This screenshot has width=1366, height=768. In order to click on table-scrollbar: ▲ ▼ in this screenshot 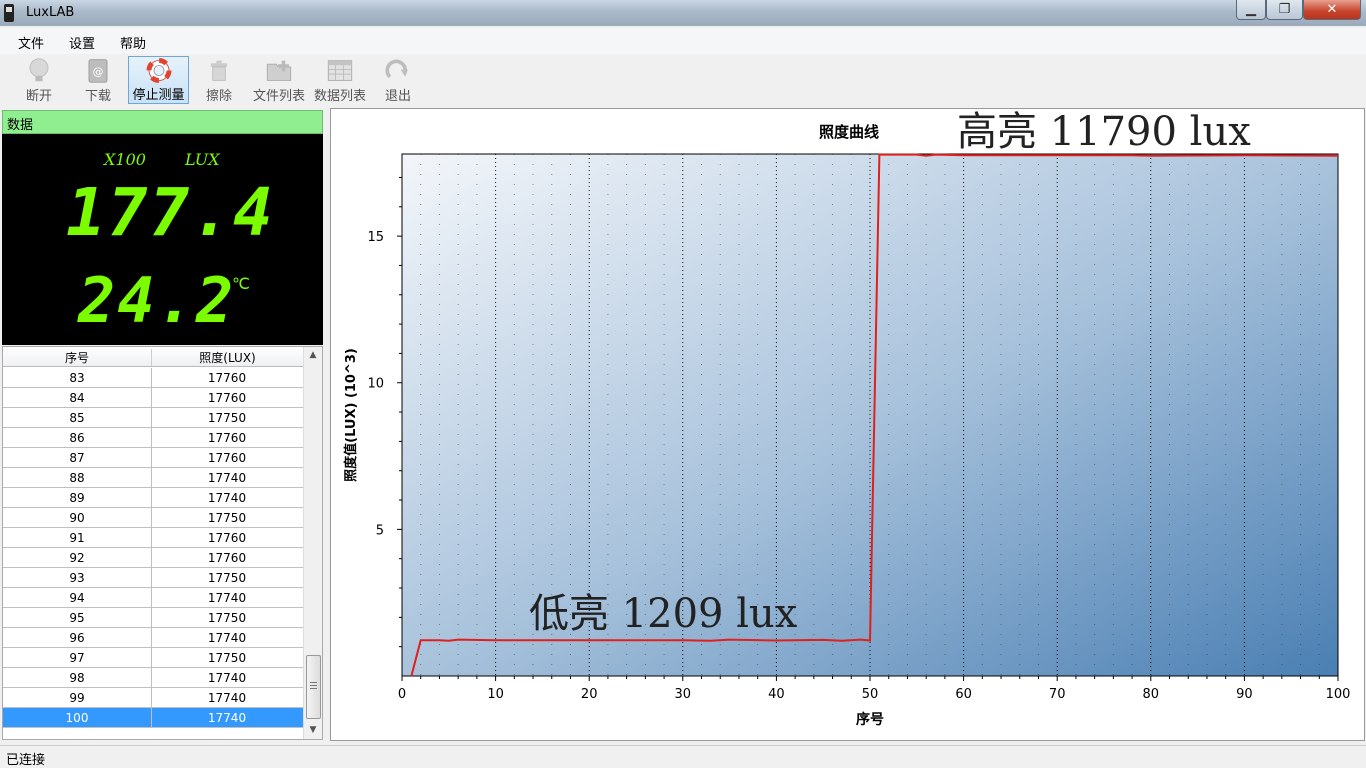, I will do `click(312, 543)`.